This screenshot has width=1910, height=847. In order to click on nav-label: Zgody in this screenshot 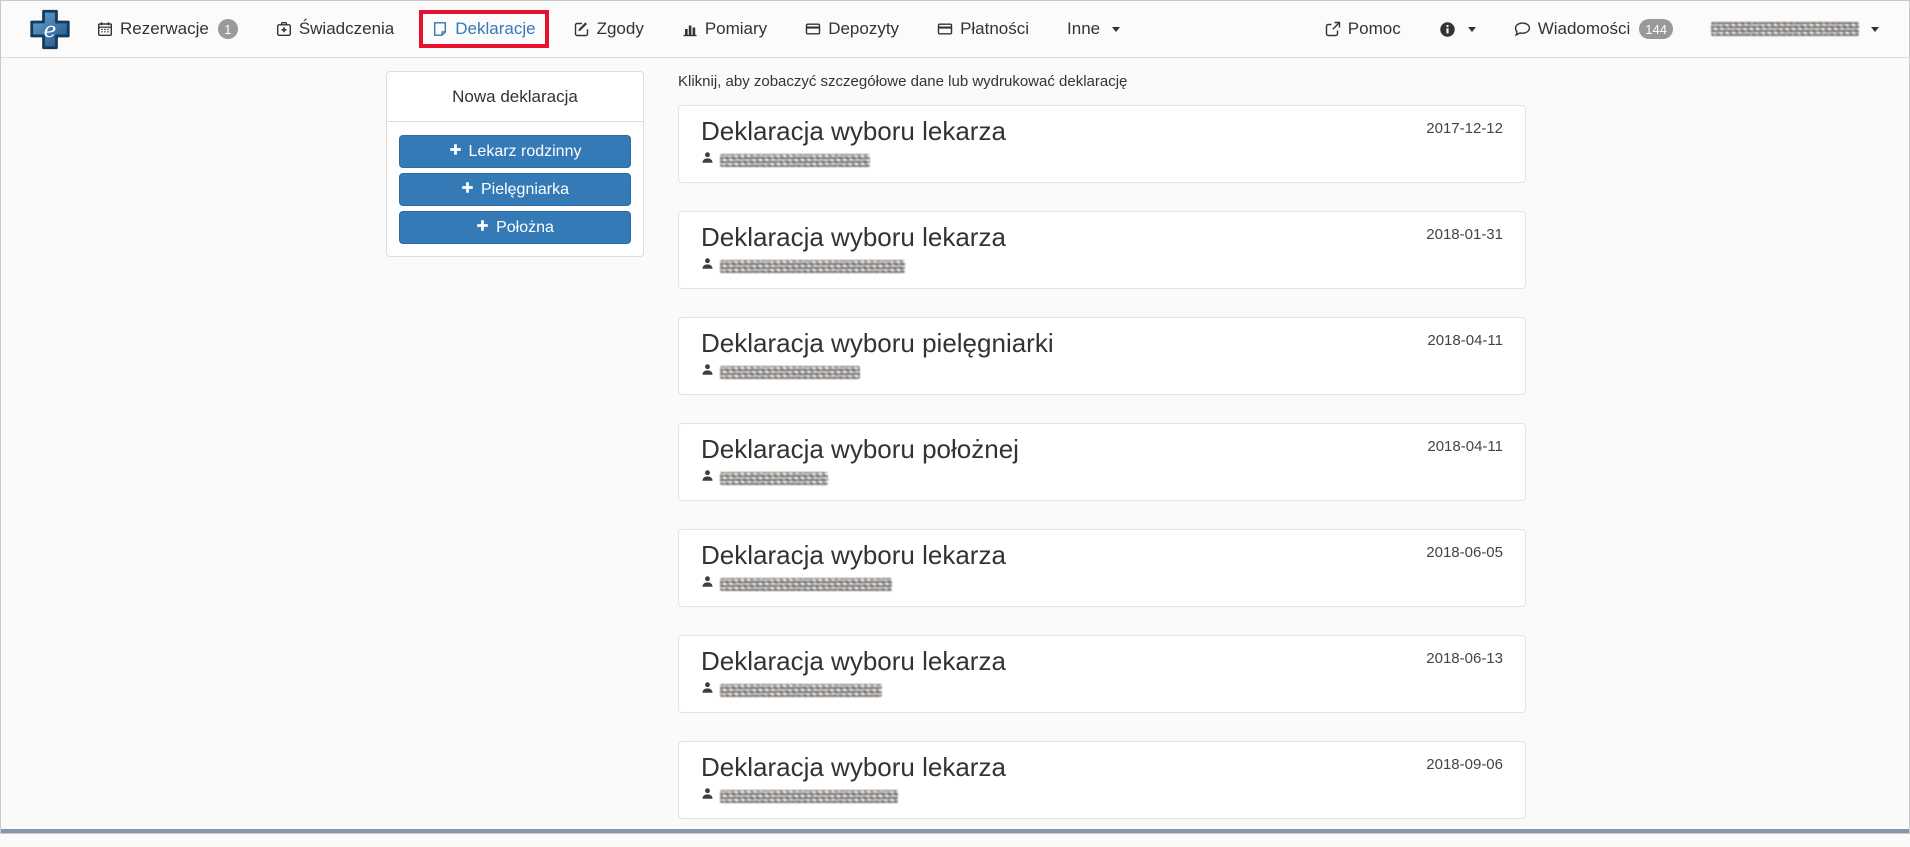, I will do `click(620, 28)`.